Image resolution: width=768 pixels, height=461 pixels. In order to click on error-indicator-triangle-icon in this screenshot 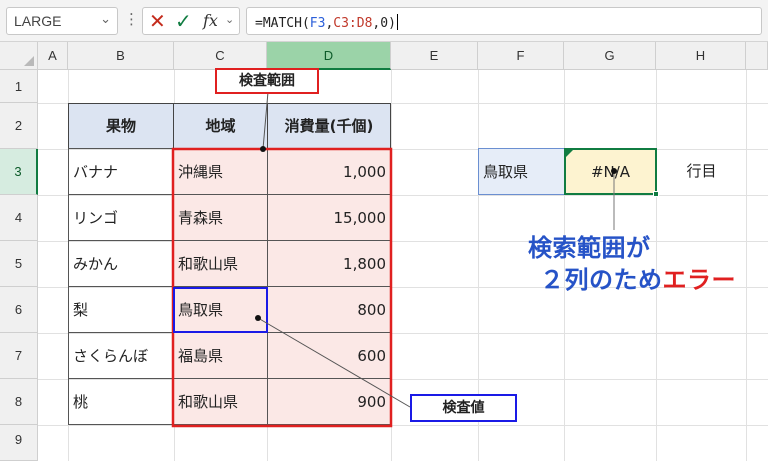, I will do `click(569, 153)`.